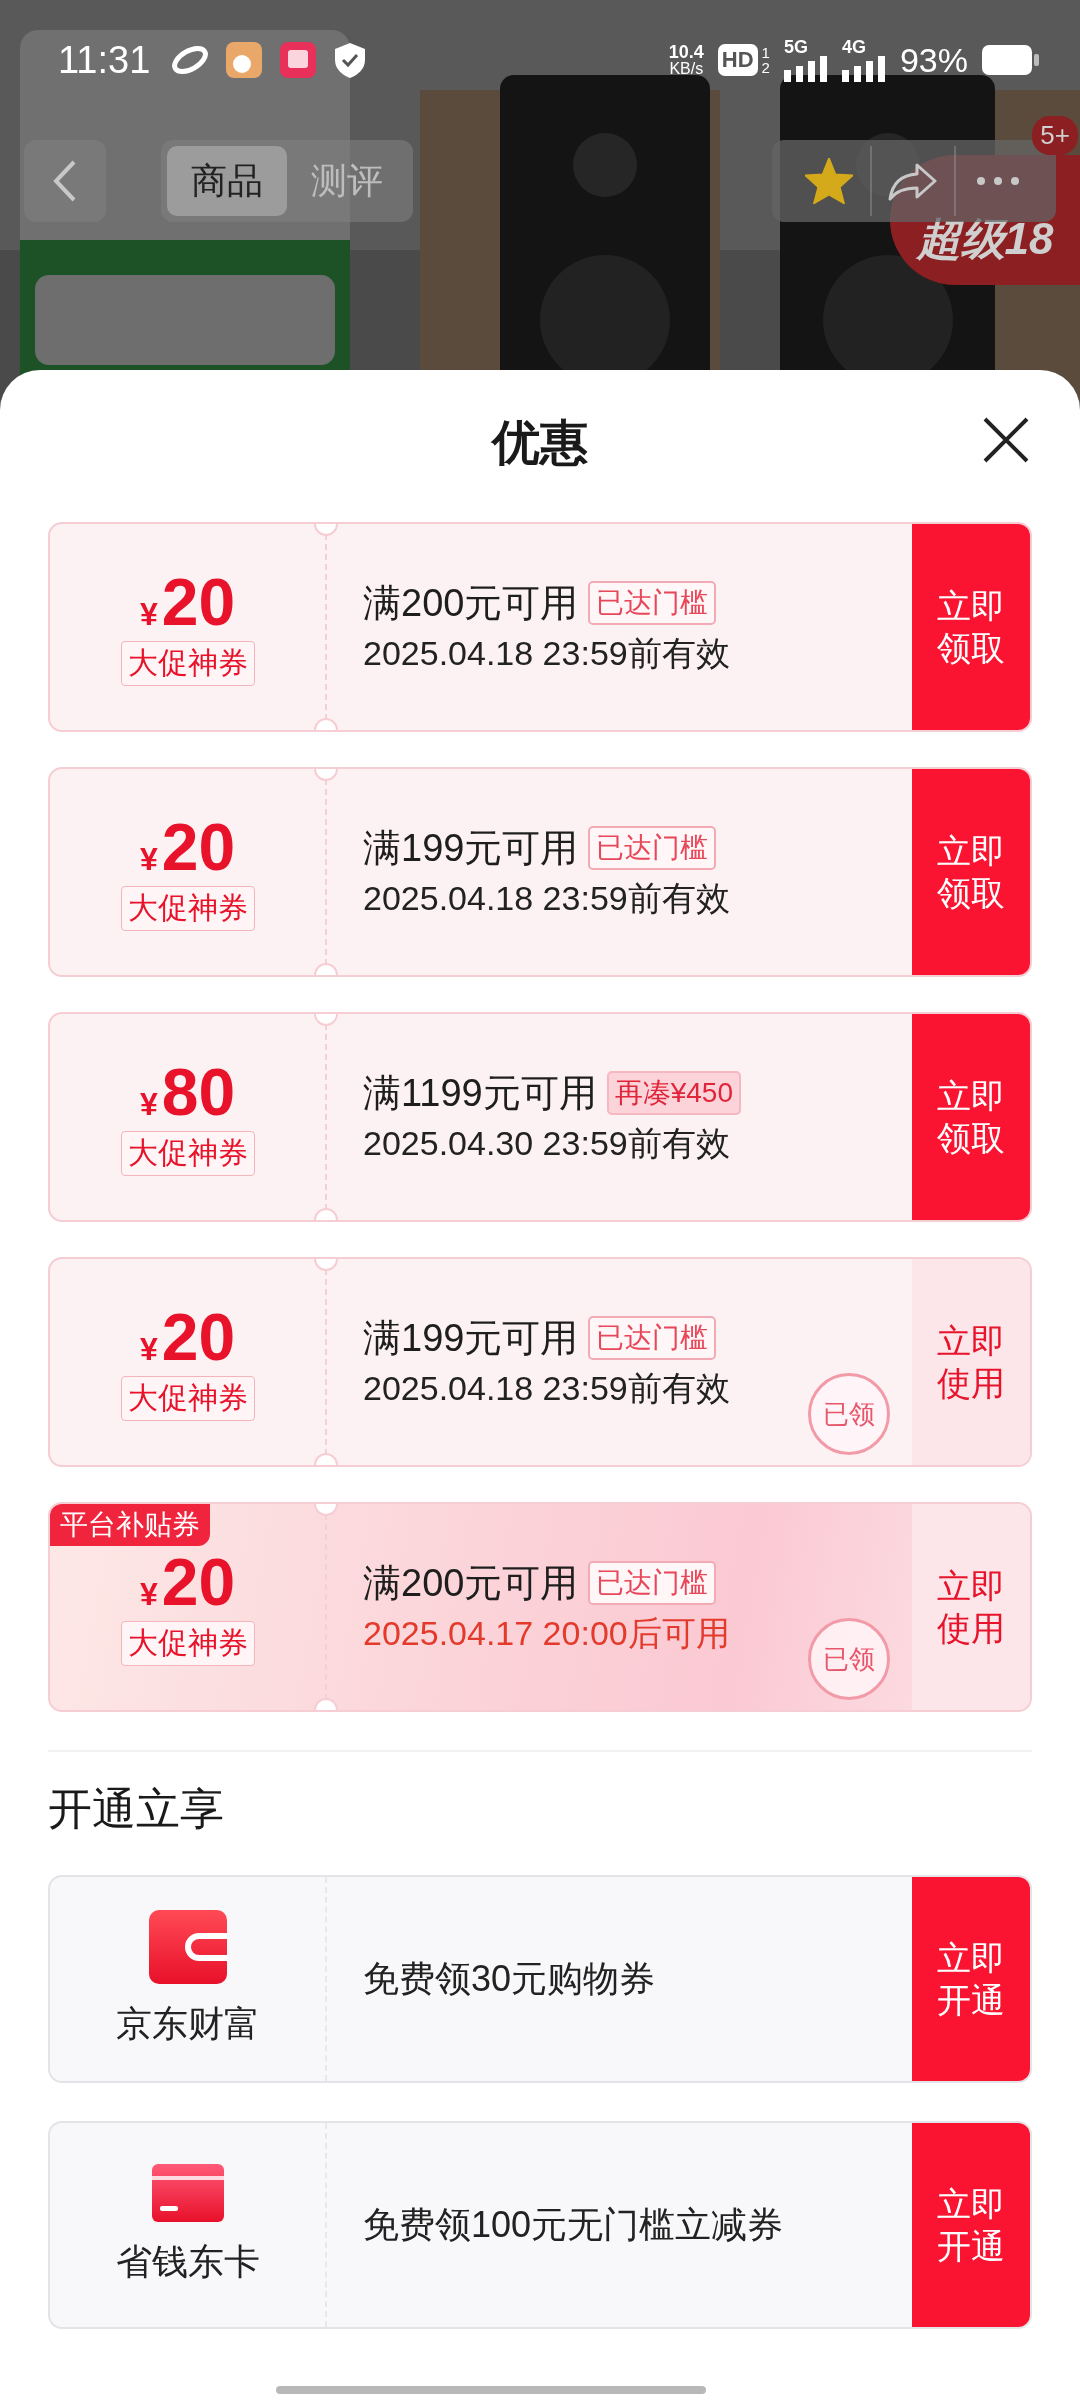 The width and height of the screenshot is (1080, 2400). Describe the element at coordinates (509, 1978) in the screenshot. I see `service-description: 免费领30元购物券` at that location.